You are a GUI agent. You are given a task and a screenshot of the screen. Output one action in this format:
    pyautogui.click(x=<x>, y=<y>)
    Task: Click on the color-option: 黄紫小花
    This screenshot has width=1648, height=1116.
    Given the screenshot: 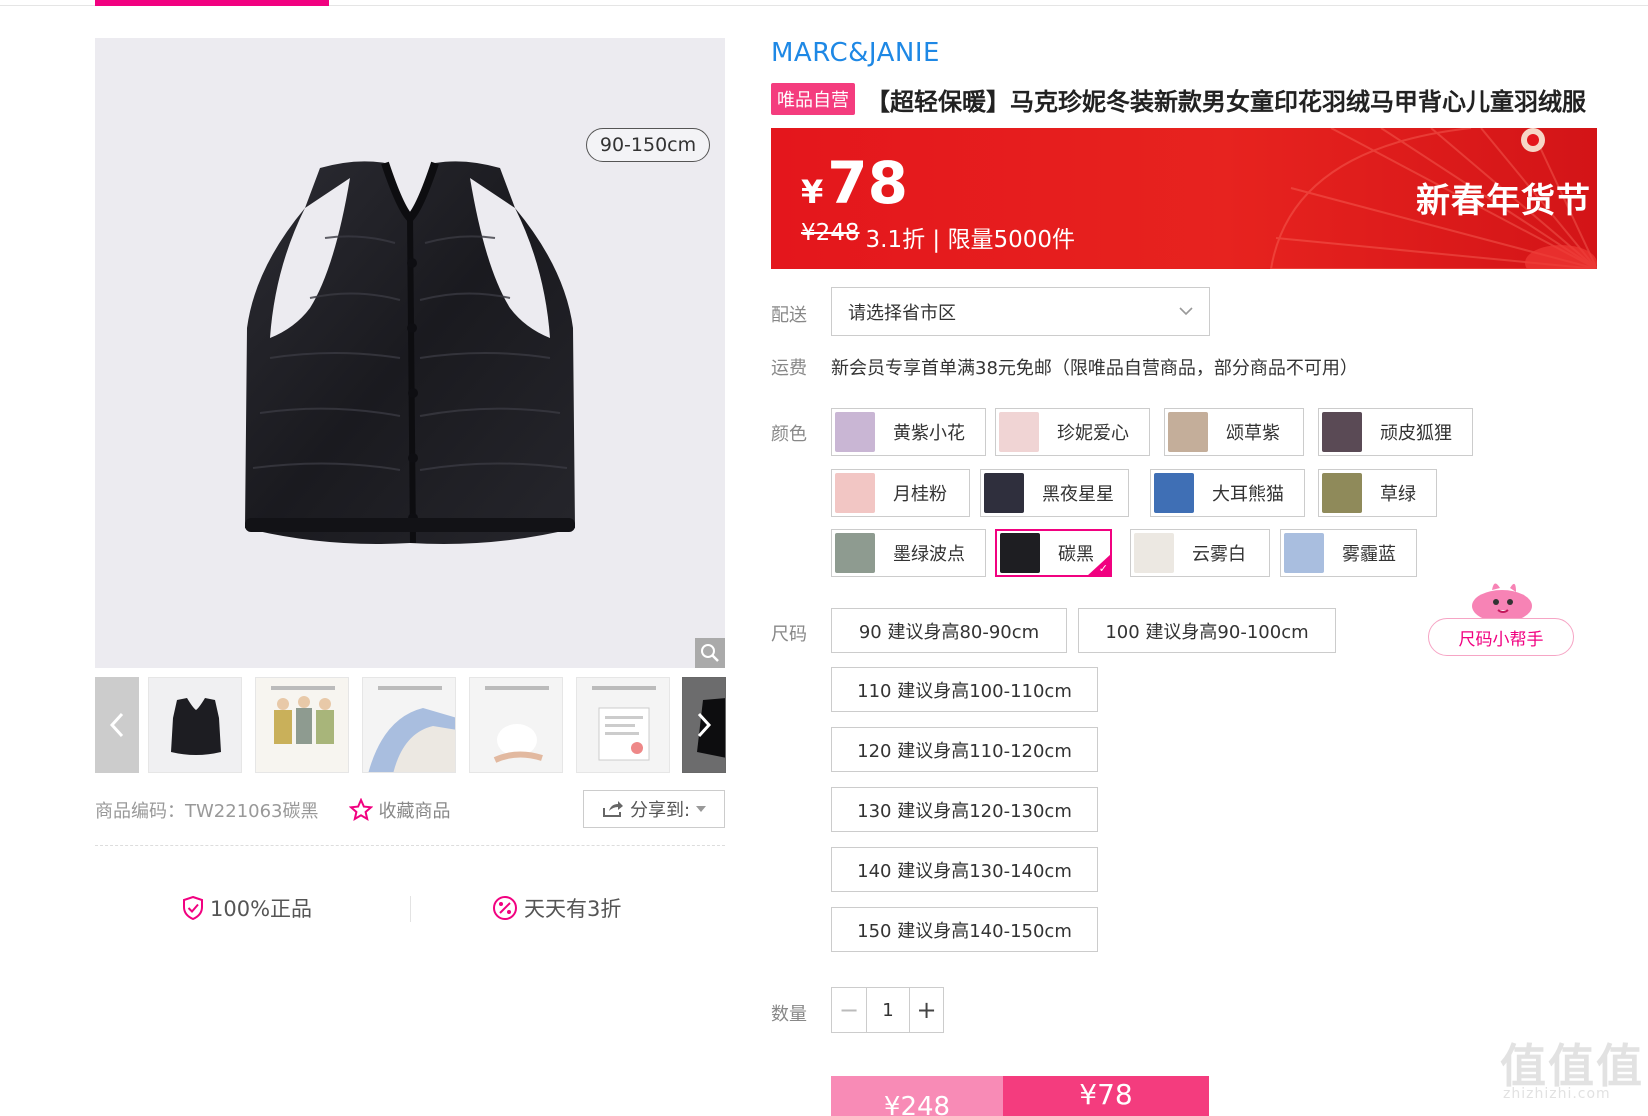 What is the action you would take?
    pyautogui.click(x=908, y=432)
    